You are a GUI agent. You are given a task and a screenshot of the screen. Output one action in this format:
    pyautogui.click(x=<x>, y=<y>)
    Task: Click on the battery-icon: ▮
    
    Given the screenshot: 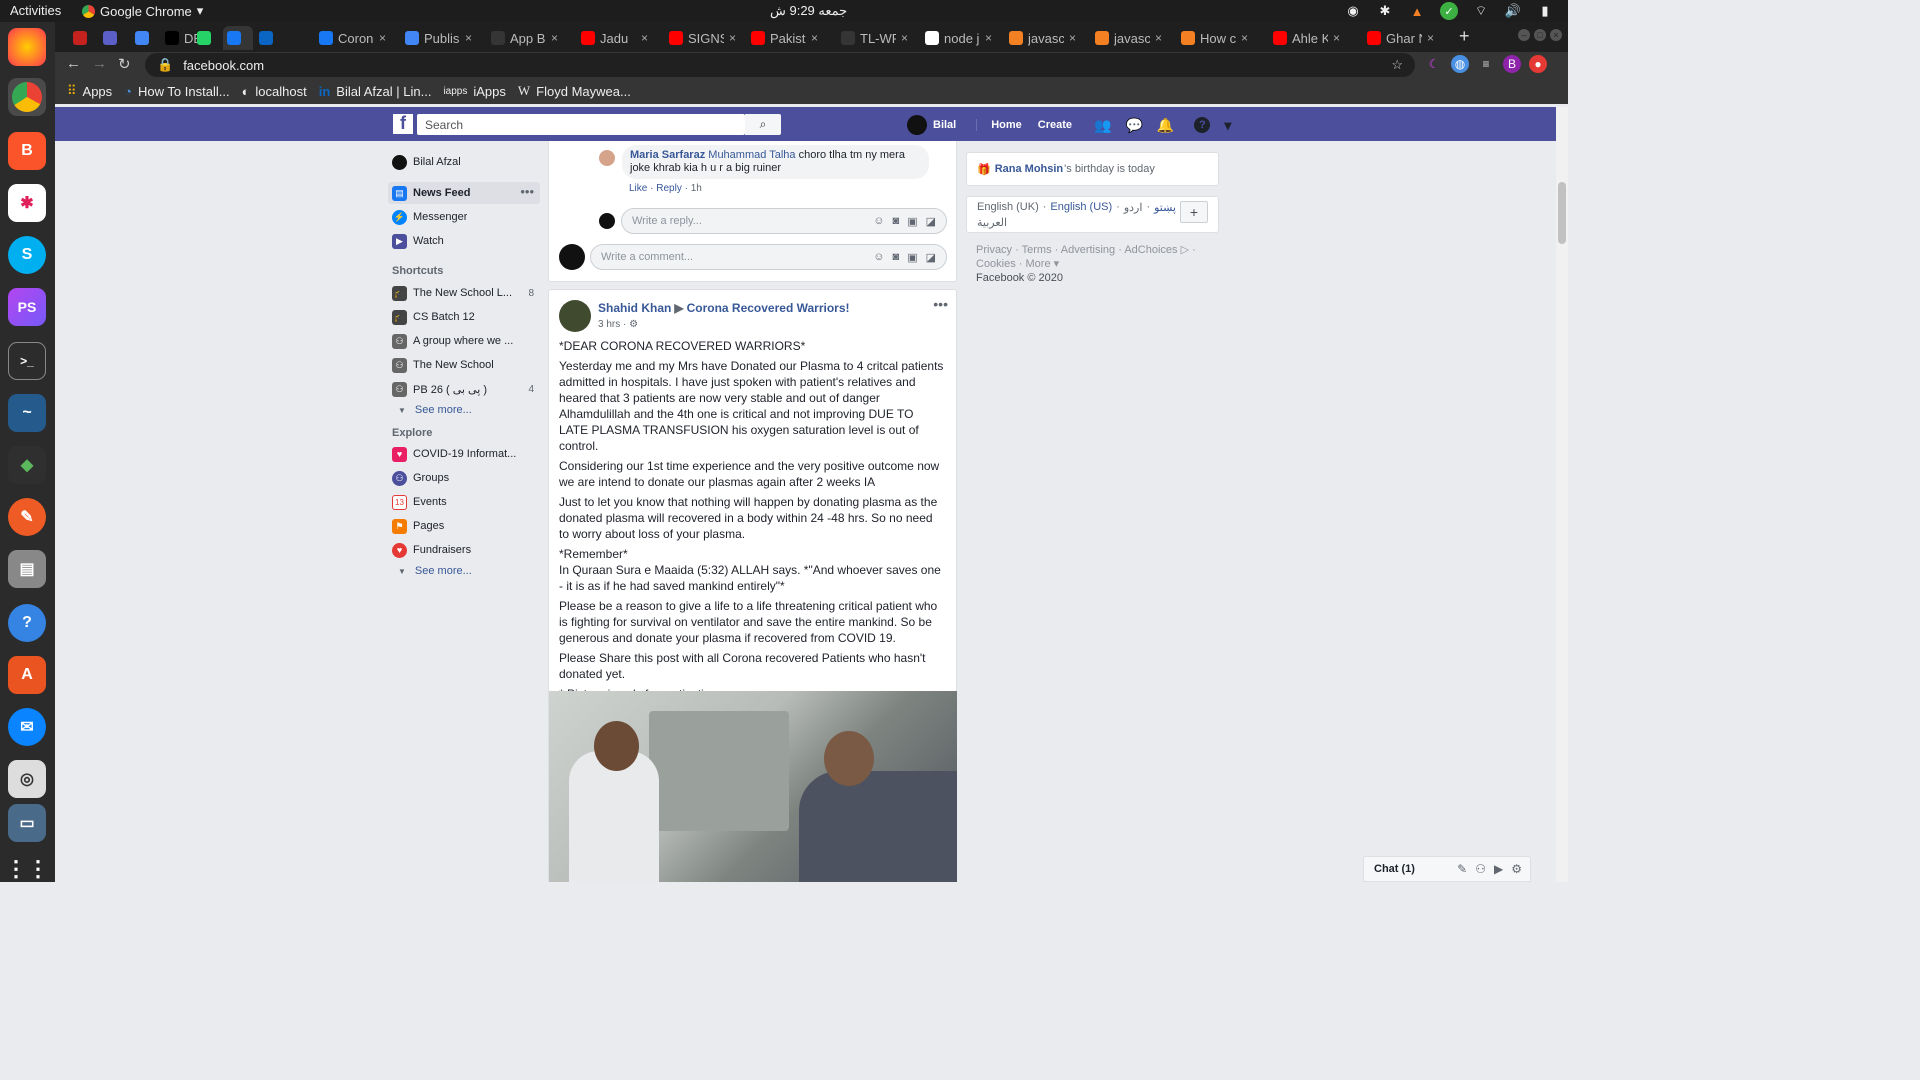 What is the action you would take?
    pyautogui.click(x=1545, y=11)
    